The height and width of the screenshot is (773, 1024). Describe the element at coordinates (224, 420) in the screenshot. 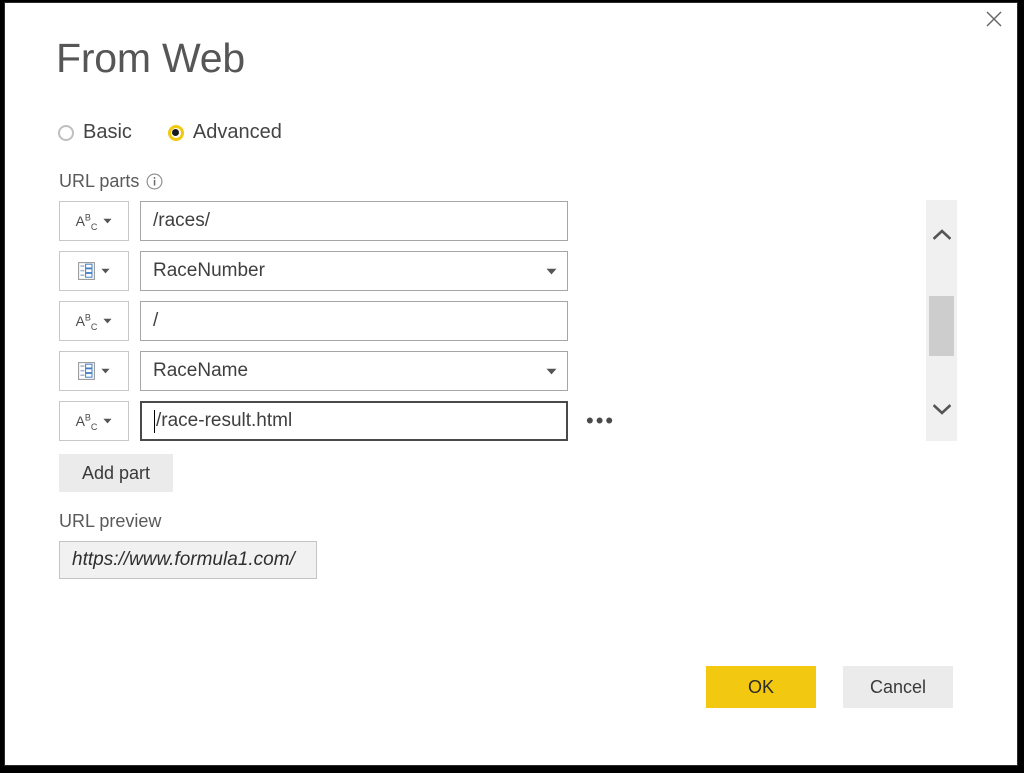

I see `url-part-value: /race-result.html` at that location.